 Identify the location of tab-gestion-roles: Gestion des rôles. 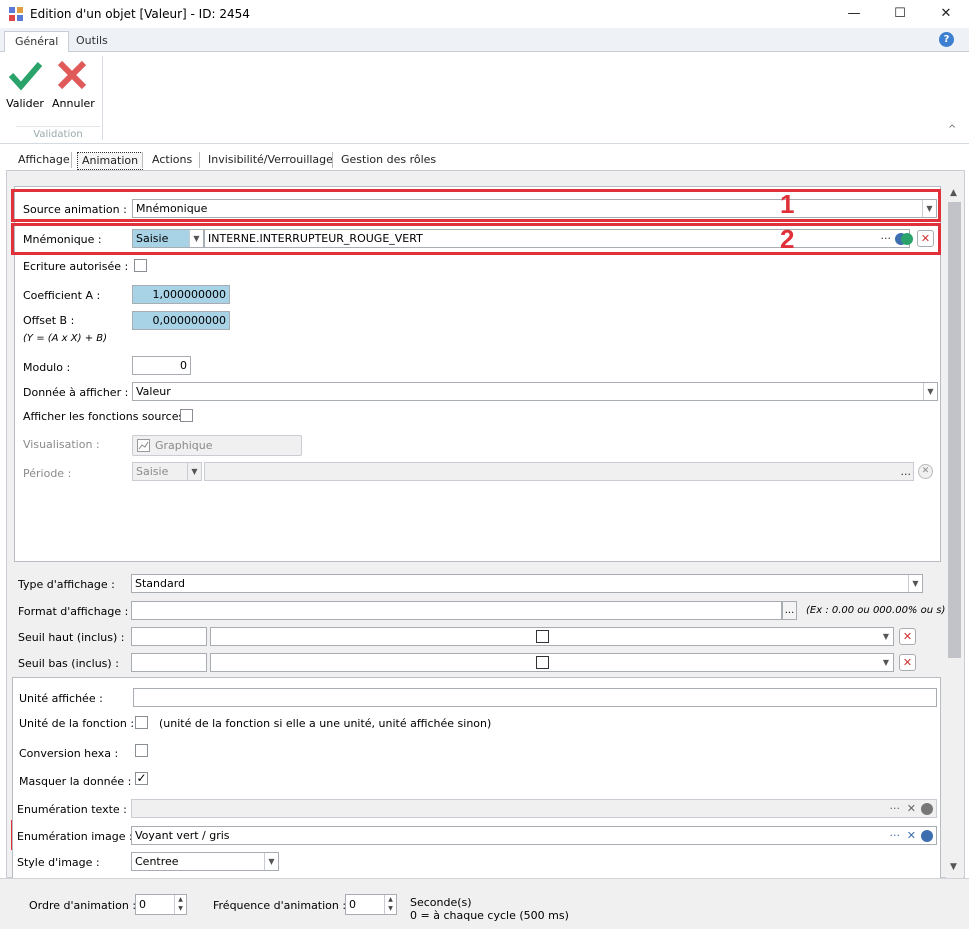
(388, 161).